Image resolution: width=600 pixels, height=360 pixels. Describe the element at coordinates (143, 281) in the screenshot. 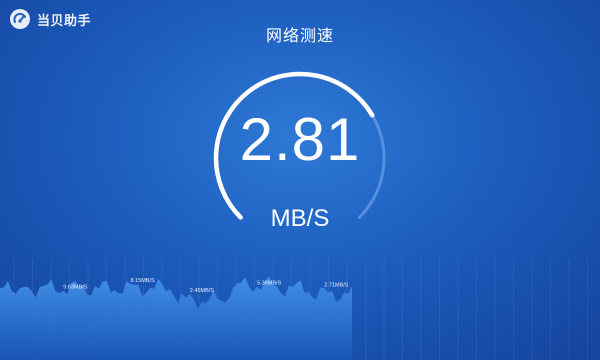

I see `history-value-label: 8.15MB/S` at that location.